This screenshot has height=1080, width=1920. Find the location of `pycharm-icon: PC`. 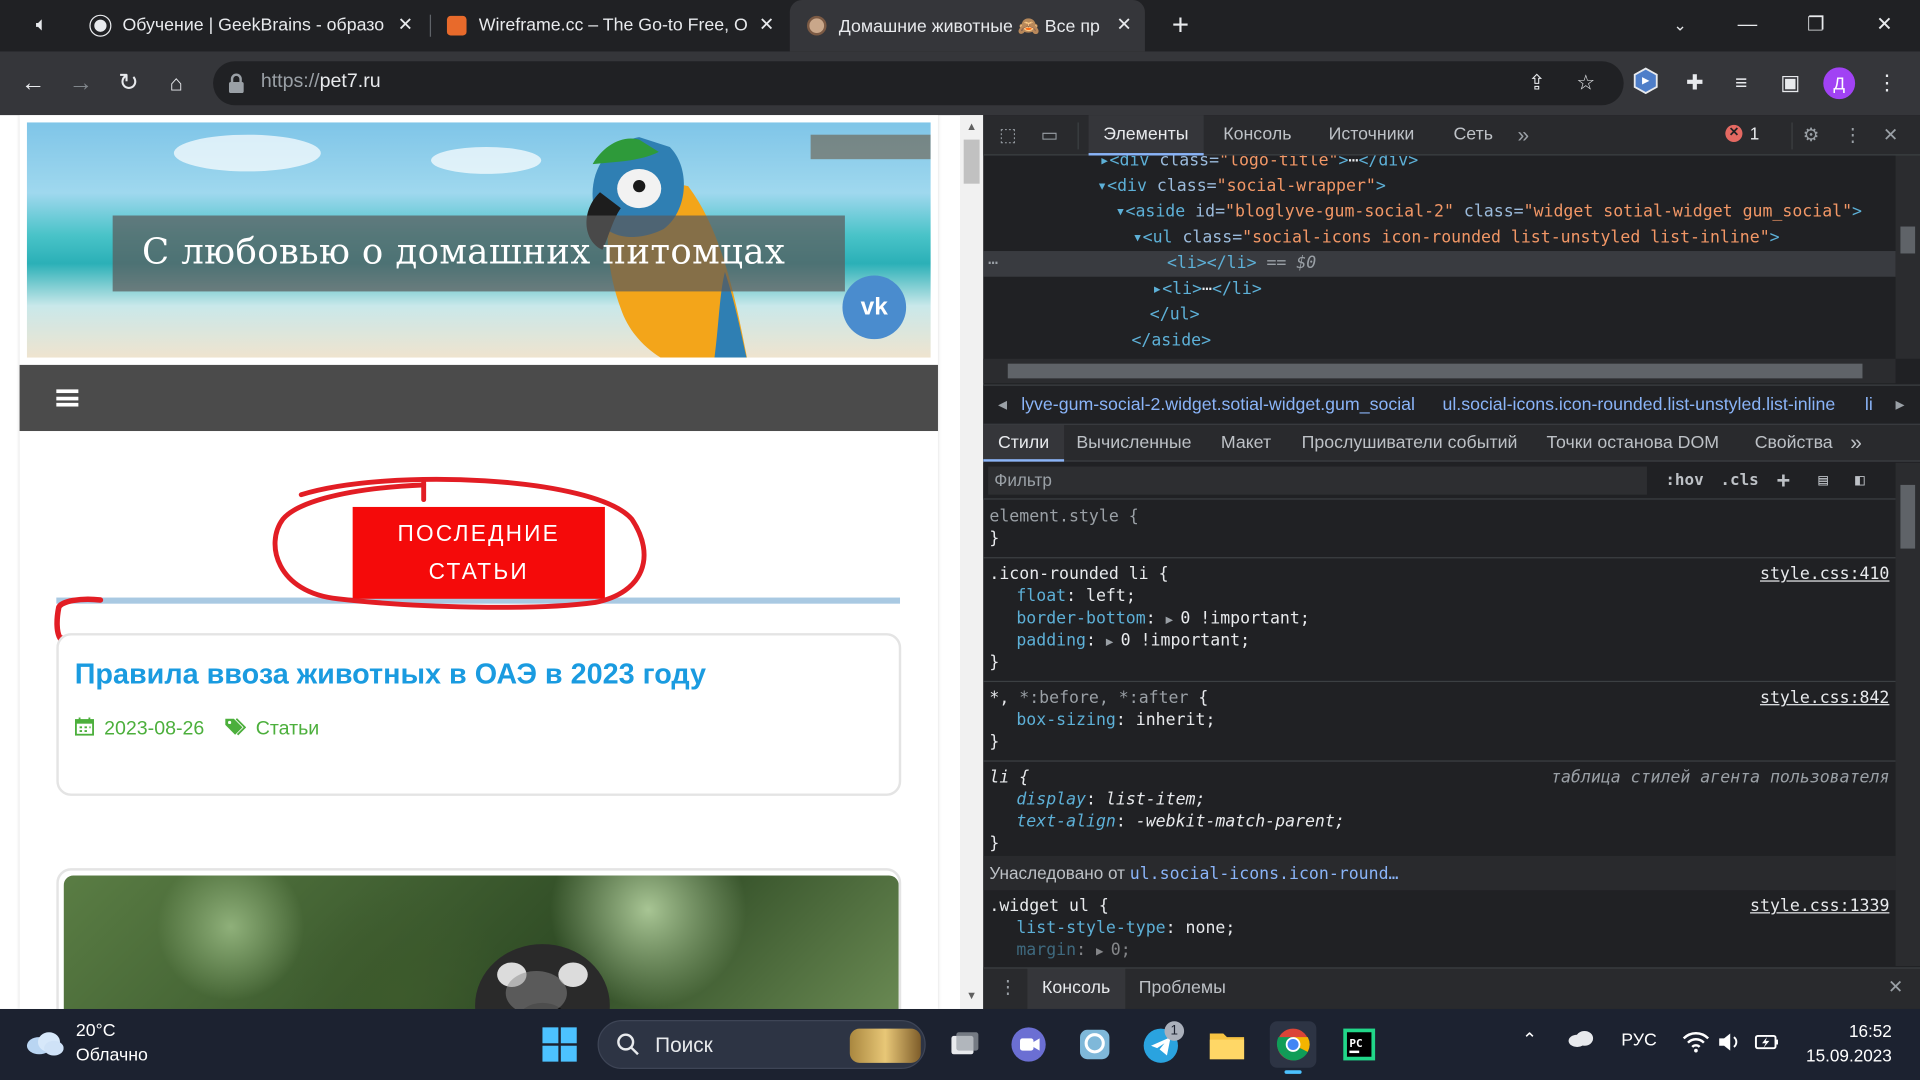

pycharm-icon: PC is located at coordinates (1359, 1044).